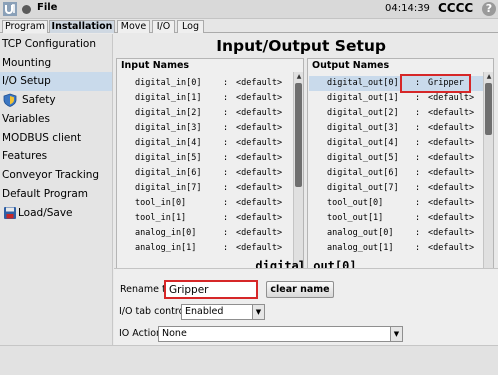 The image size is (498, 375). Describe the element at coordinates (205, 113) in the screenshot. I see `input-row: digital_in[2]: <default>` at that location.